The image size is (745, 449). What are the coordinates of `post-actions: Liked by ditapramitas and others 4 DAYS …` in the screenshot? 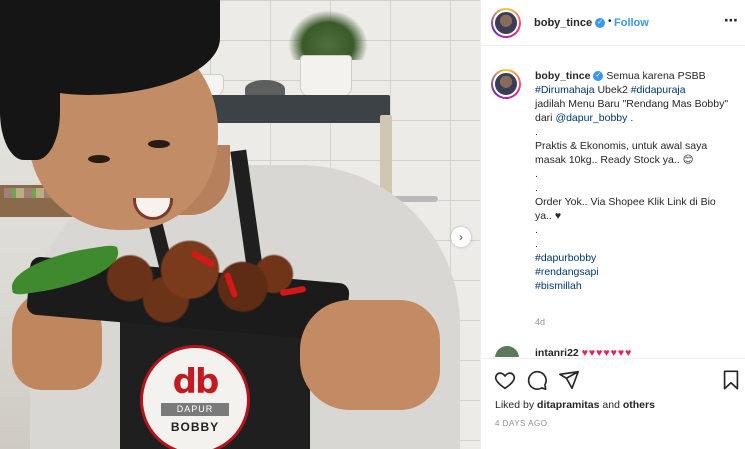 It's located at (613, 403).